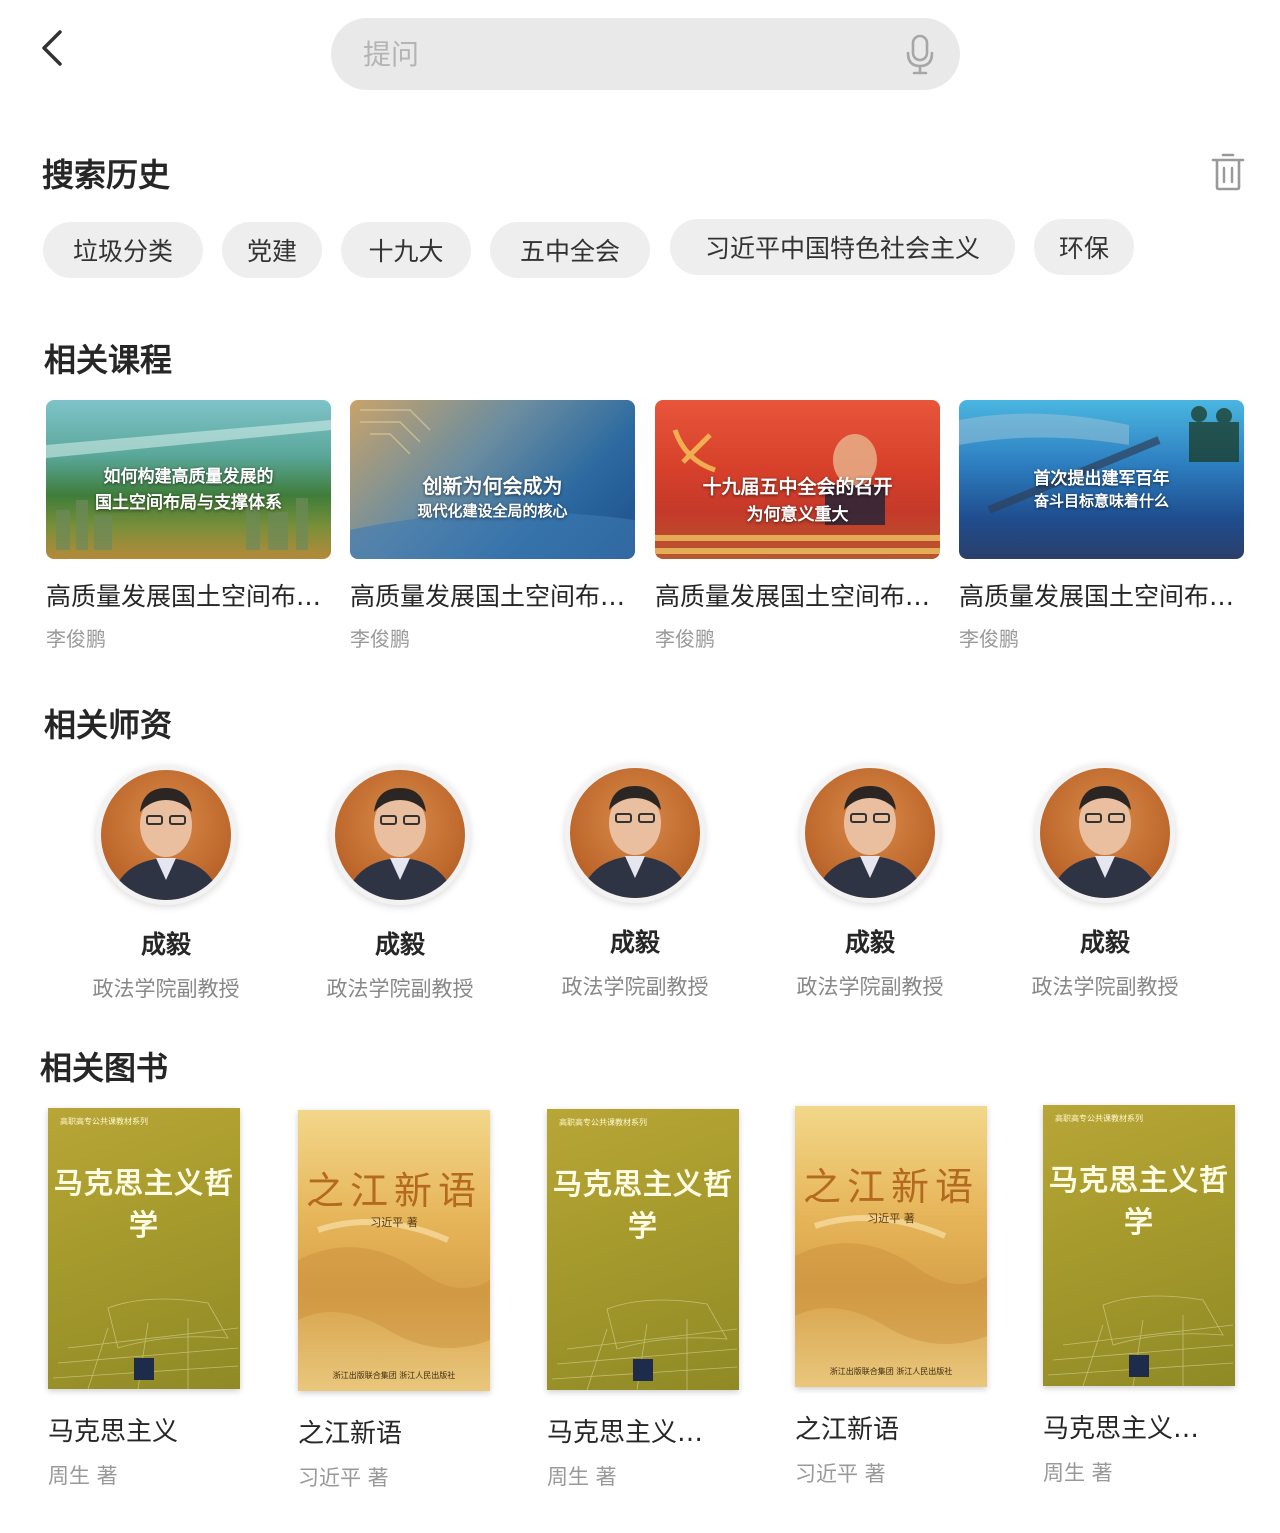  I want to click on search-input, so click(623, 54).